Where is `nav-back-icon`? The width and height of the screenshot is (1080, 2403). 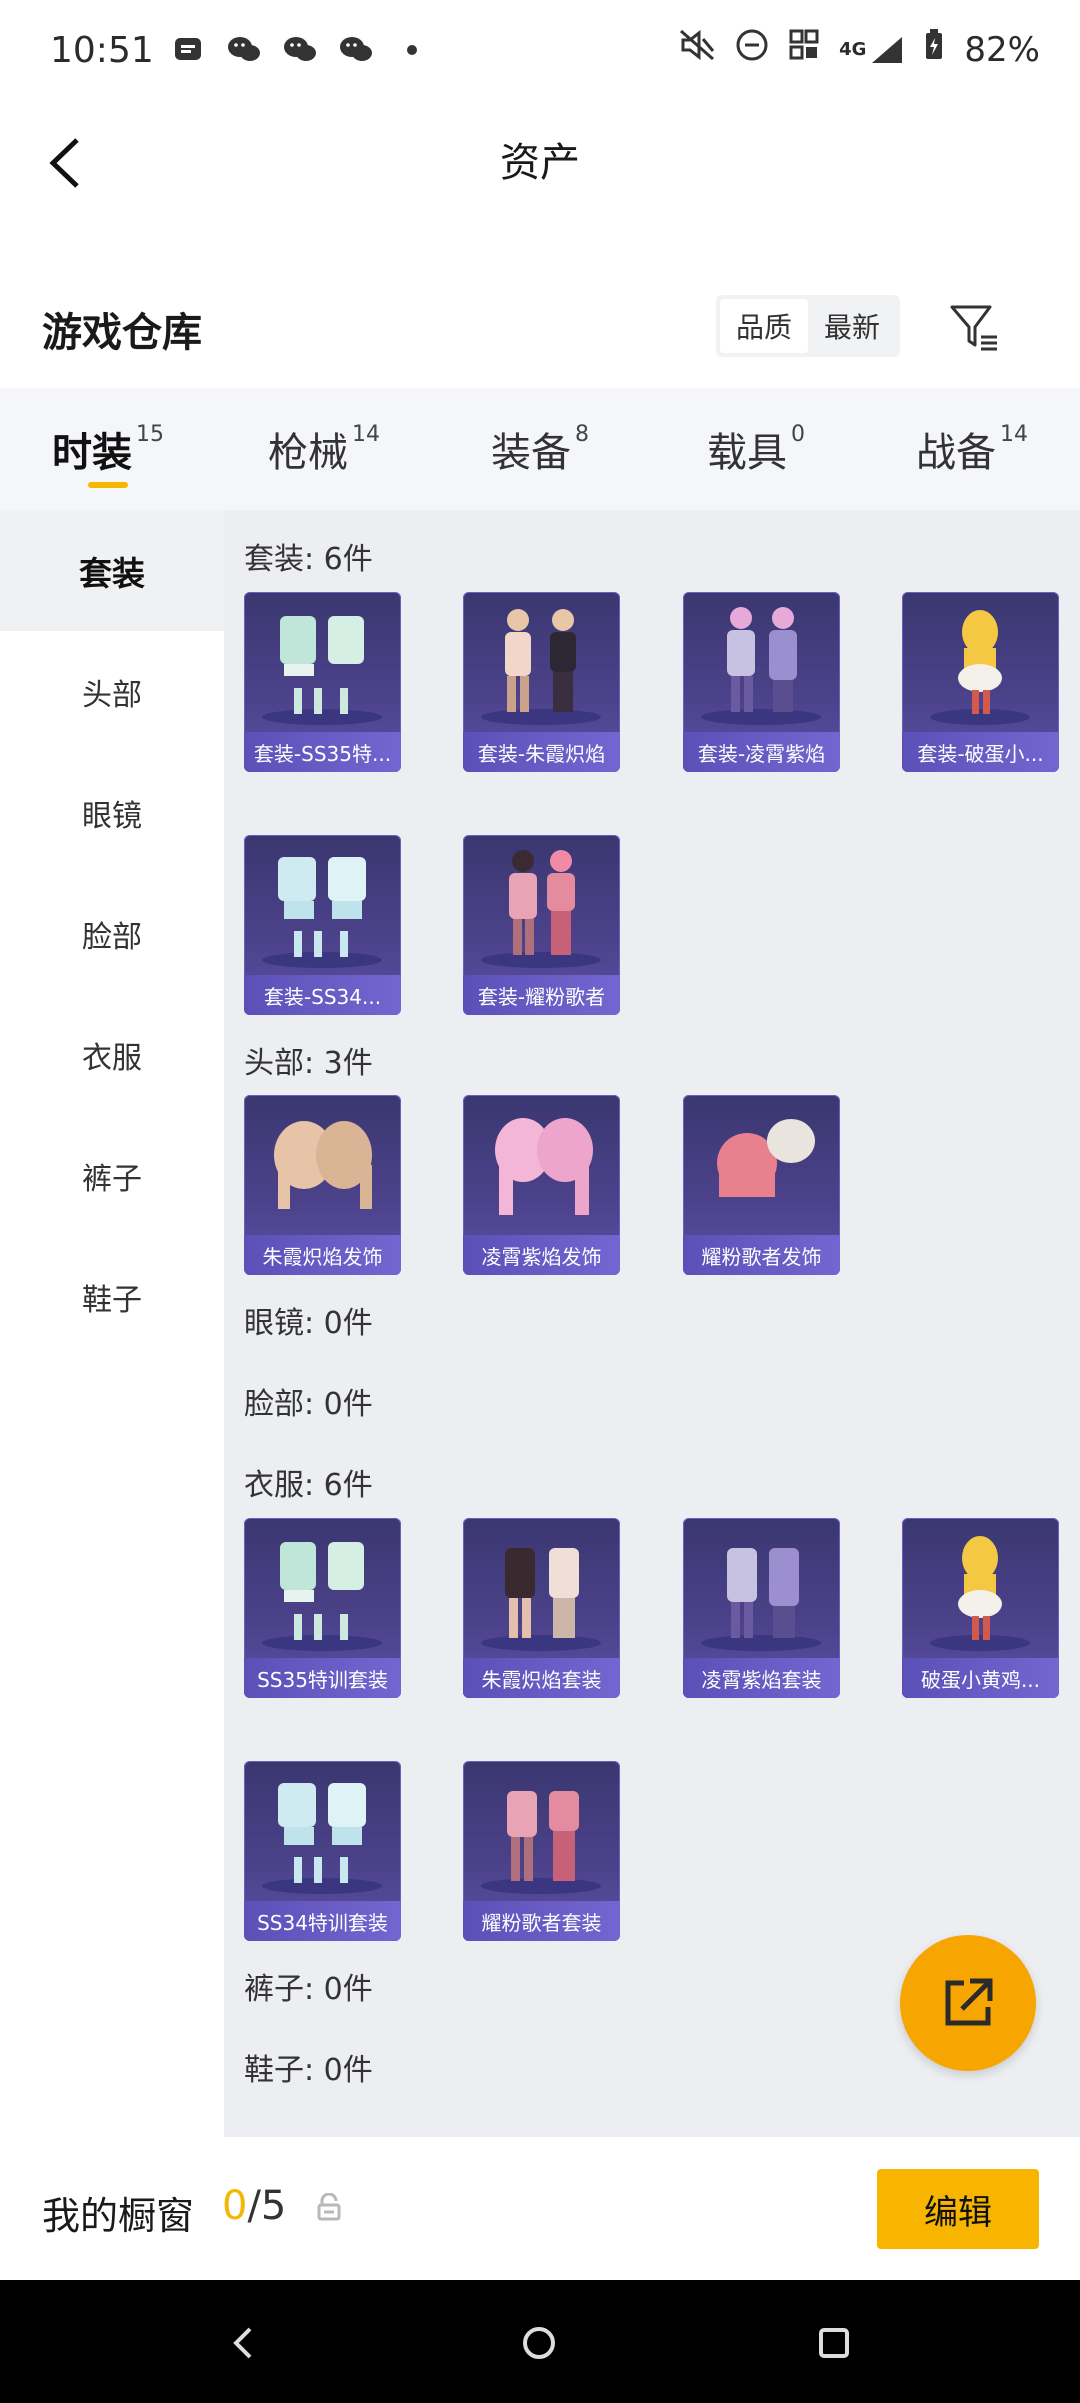 nav-back-icon is located at coordinates (242, 2343).